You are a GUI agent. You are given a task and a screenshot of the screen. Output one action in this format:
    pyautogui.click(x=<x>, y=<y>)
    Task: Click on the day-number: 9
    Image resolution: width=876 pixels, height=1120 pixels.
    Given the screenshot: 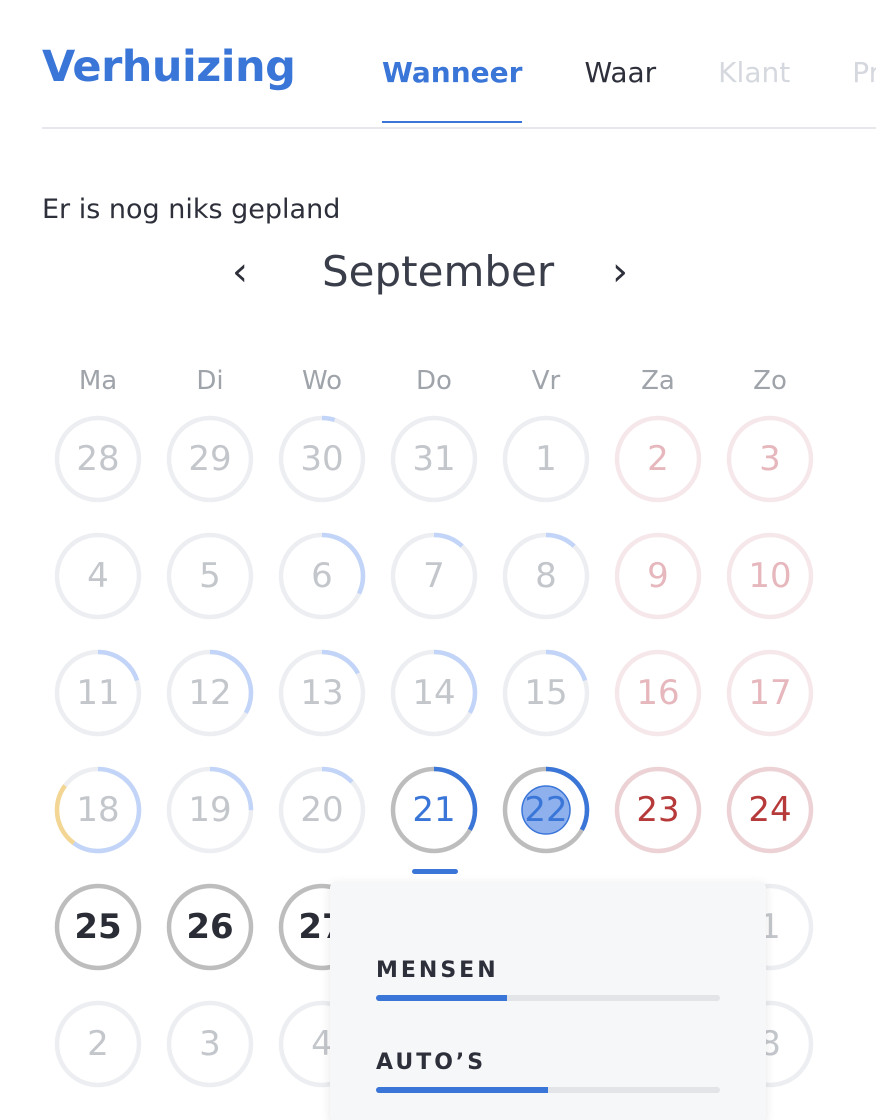 What is the action you would take?
    pyautogui.click(x=658, y=576)
    